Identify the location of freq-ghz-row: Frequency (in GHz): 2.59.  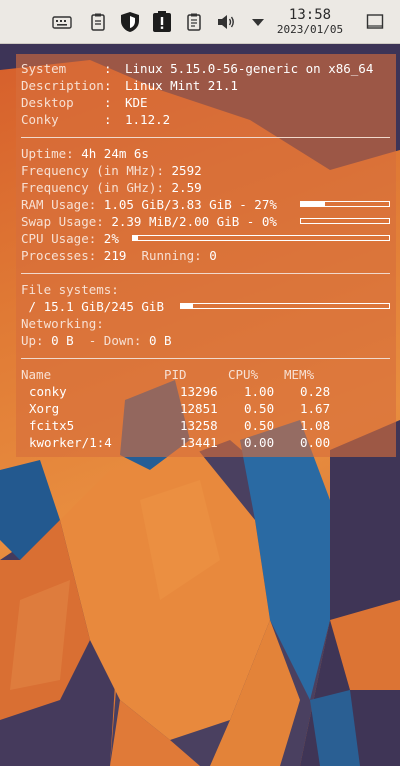
(111, 187).